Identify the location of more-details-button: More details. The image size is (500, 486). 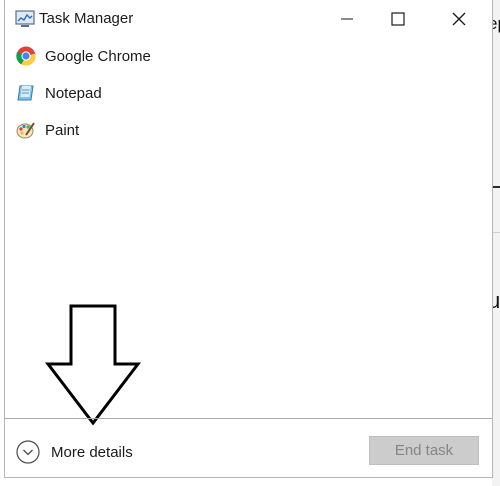
(74, 452).